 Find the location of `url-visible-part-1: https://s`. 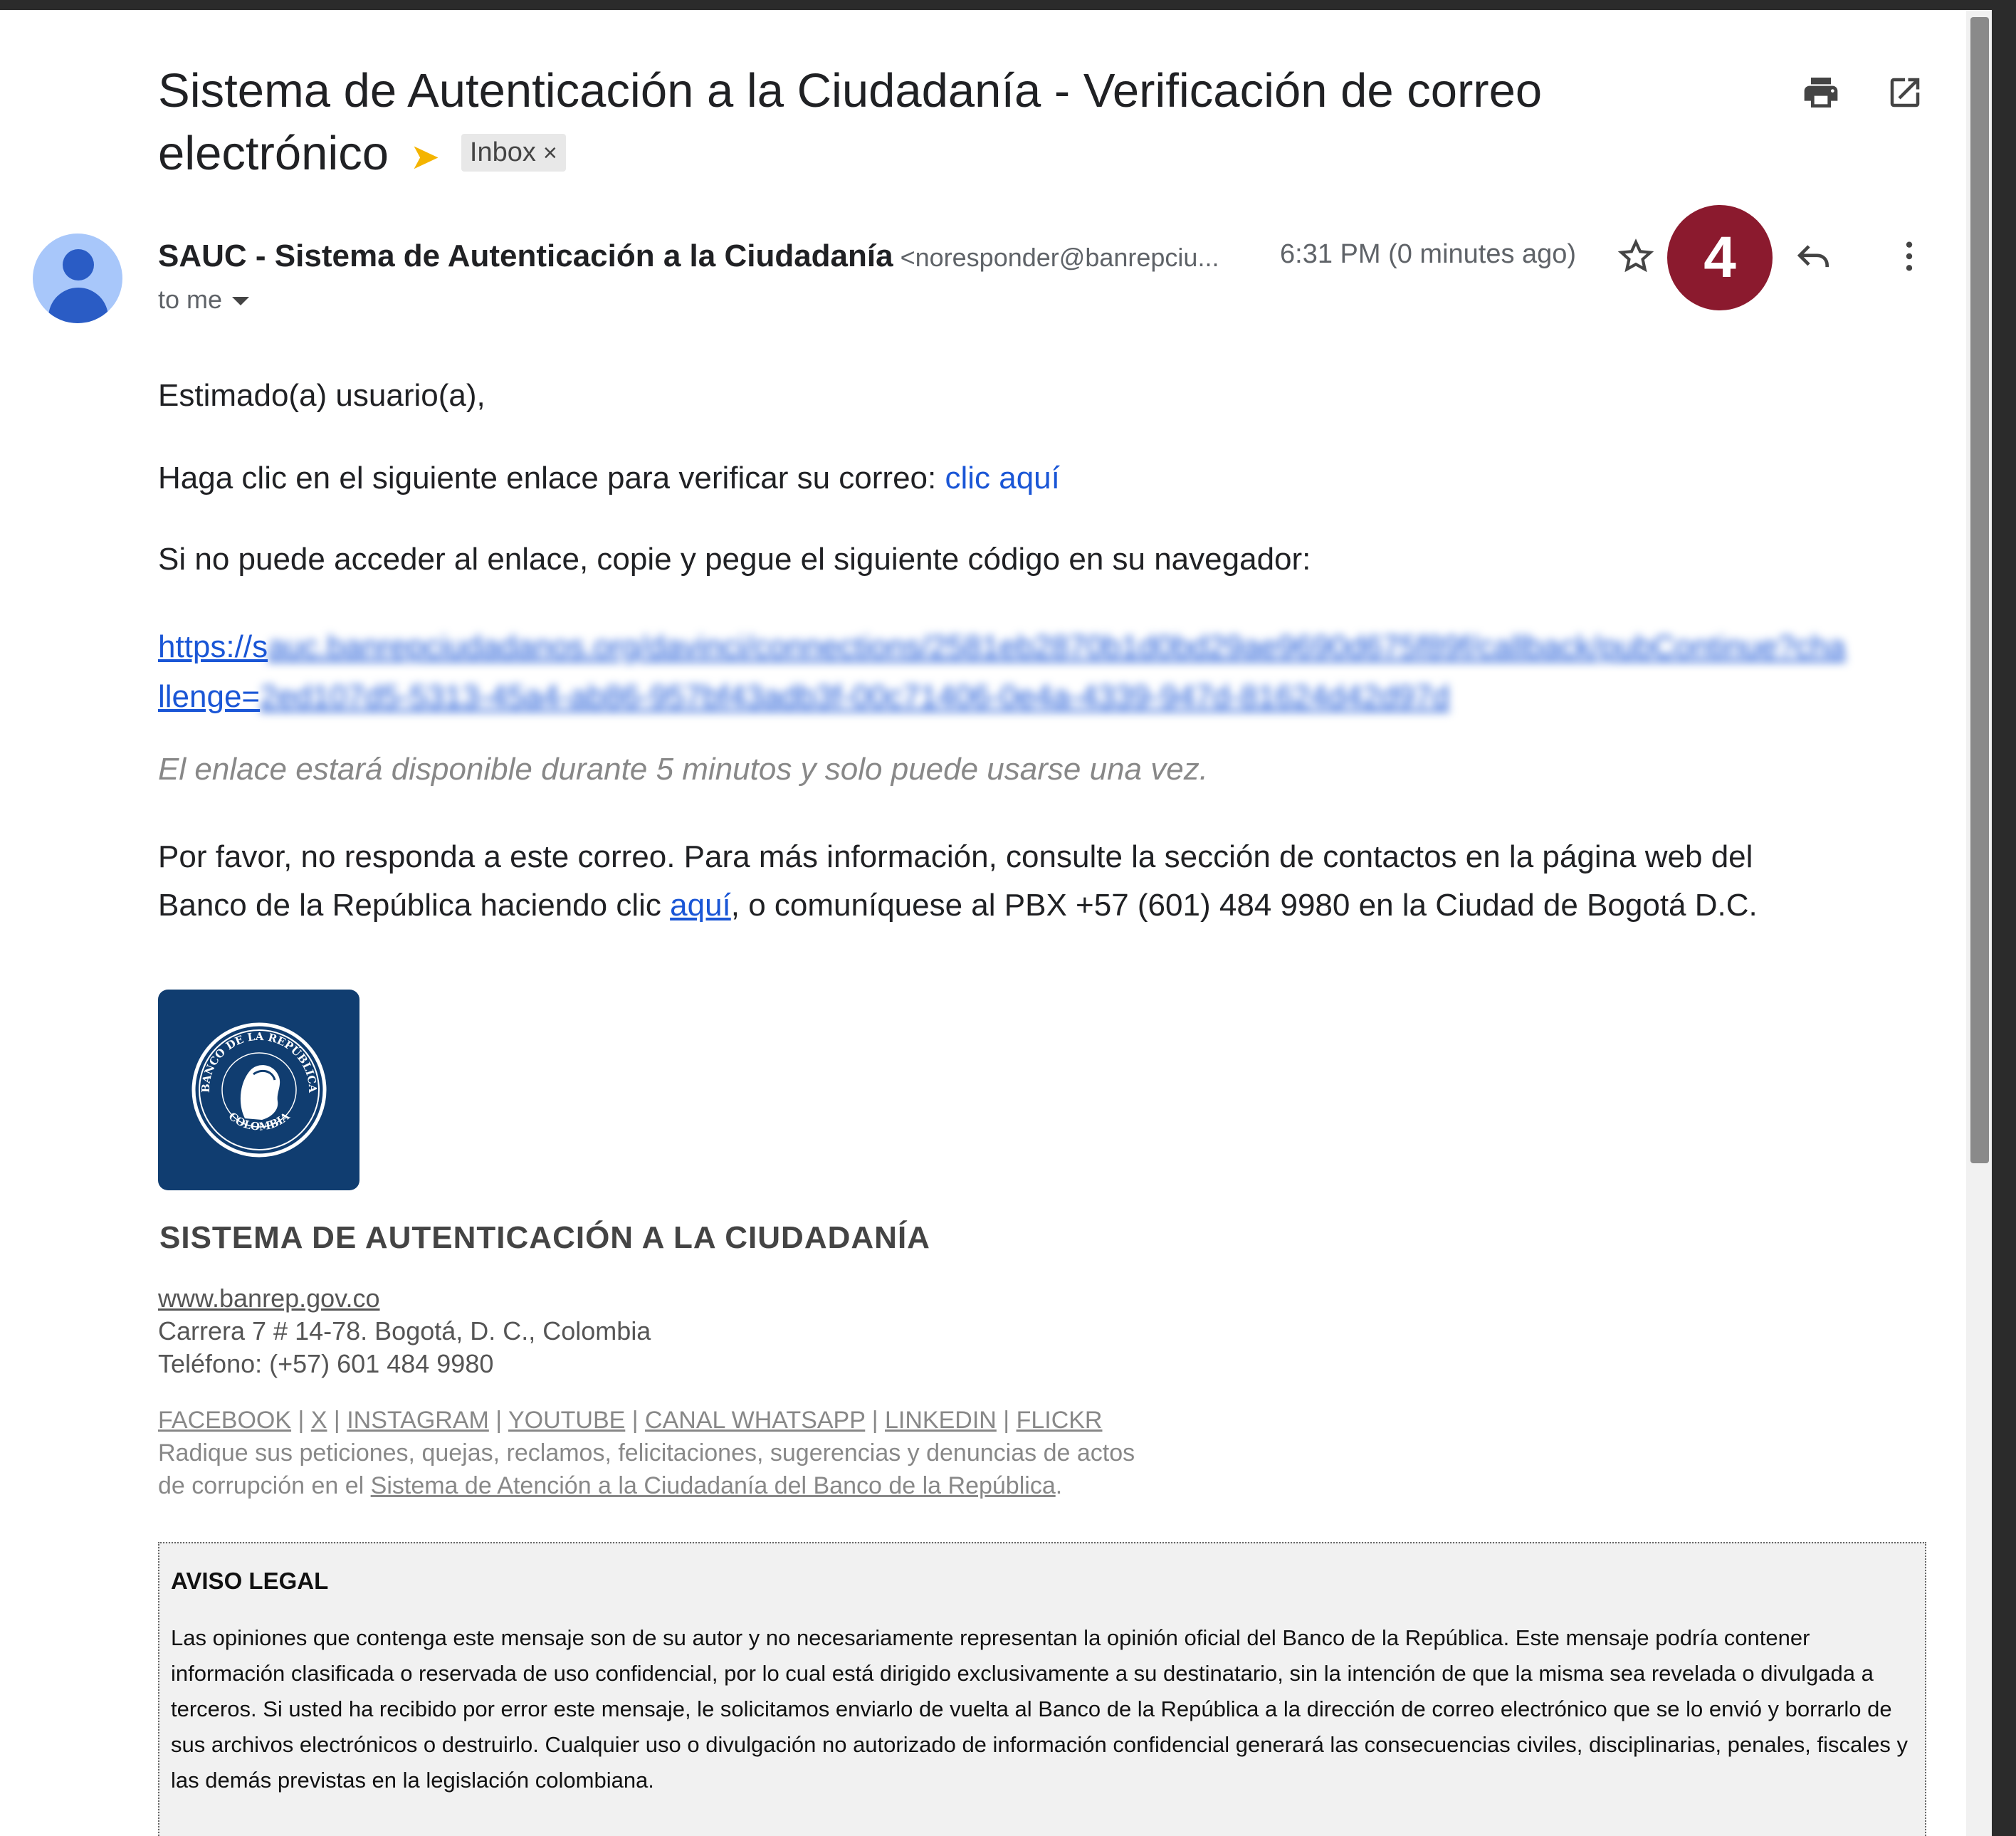

url-visible-part-1: https://s is located at coordinates (213, 646).